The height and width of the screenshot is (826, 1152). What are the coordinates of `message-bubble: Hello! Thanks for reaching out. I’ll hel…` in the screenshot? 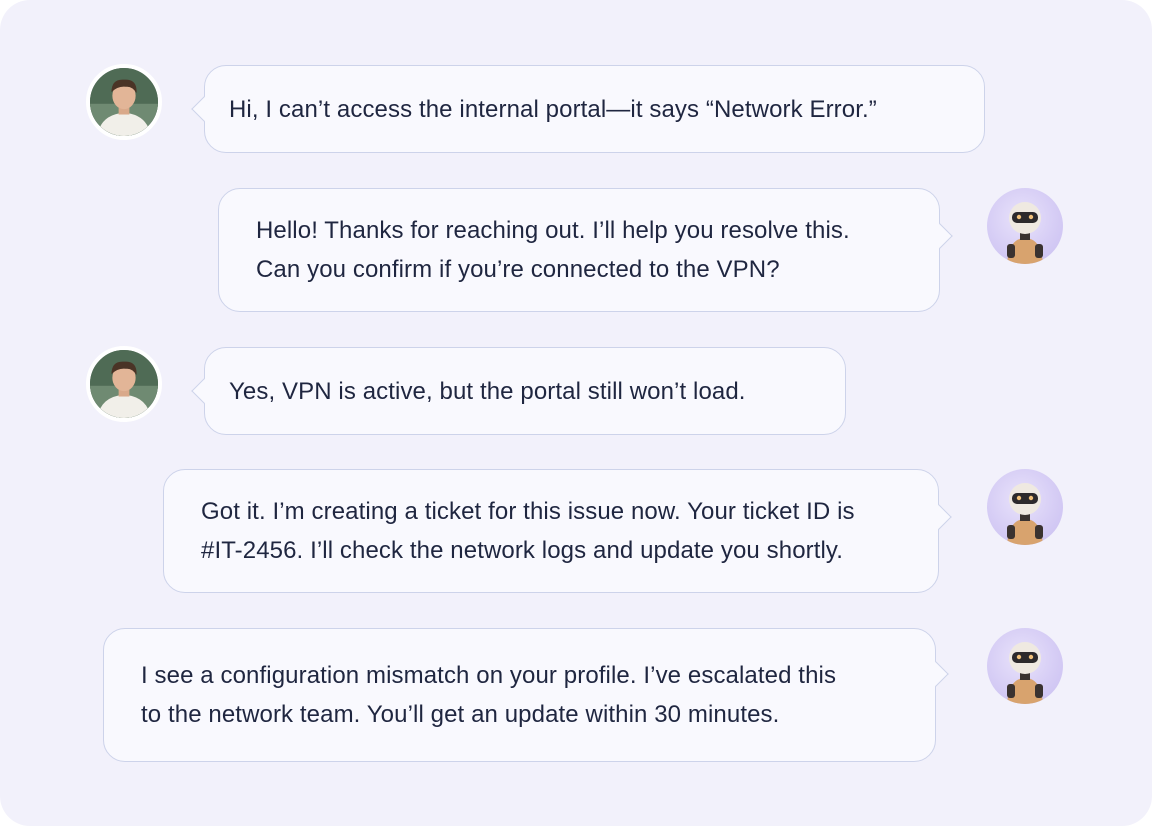 It's located at (585, 250).